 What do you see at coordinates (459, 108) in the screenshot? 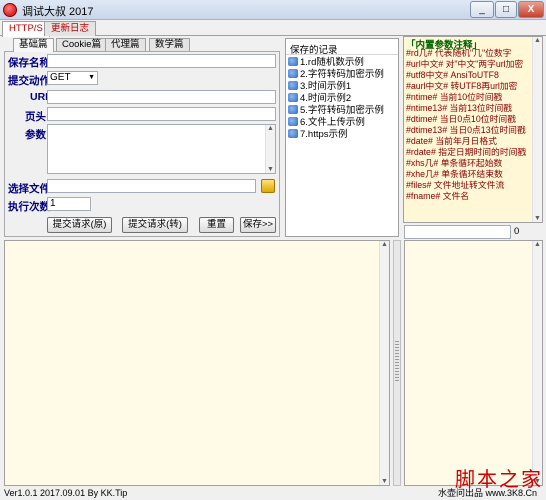
I see `param-note: #ntime13# 当前13位时间戳` at bounding box center [459, 108].